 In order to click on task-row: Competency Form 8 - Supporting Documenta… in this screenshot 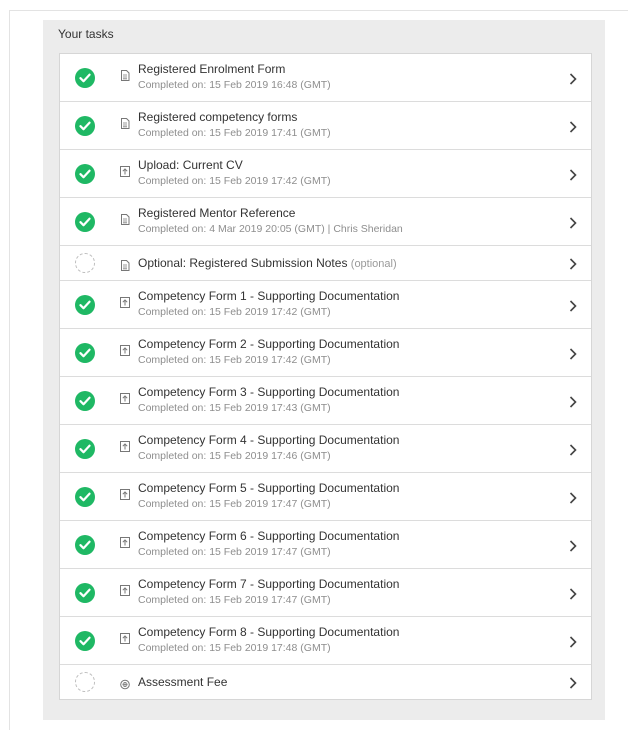, I will do `click(325, 641)`.